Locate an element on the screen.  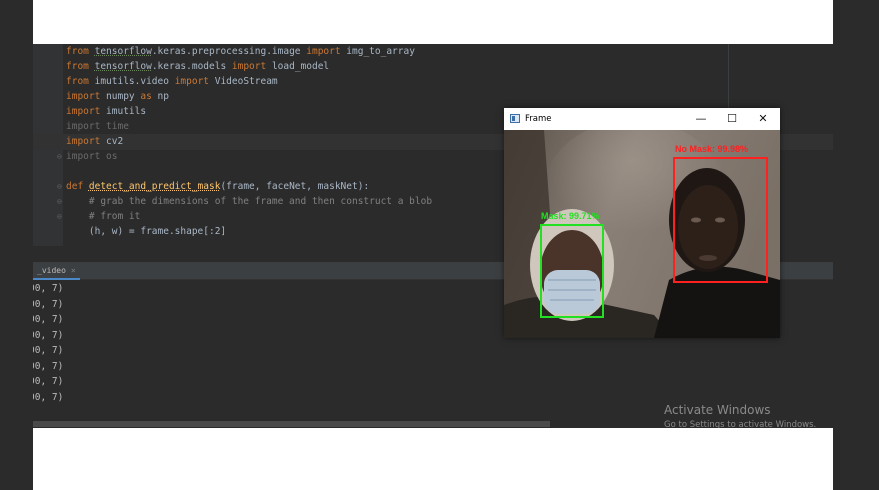
code-token: def is located at coordinates (77, 186).